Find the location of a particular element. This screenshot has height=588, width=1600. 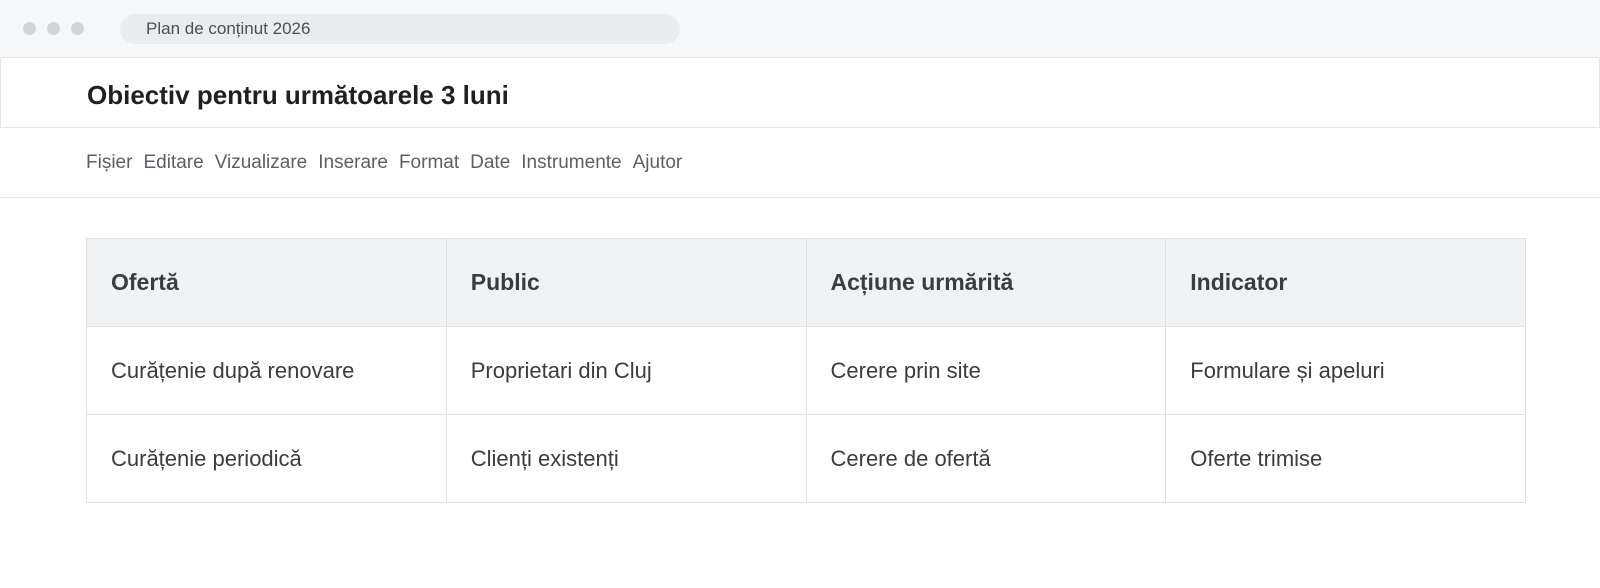

maximize-window-icon is located at coordinates (77, 28).